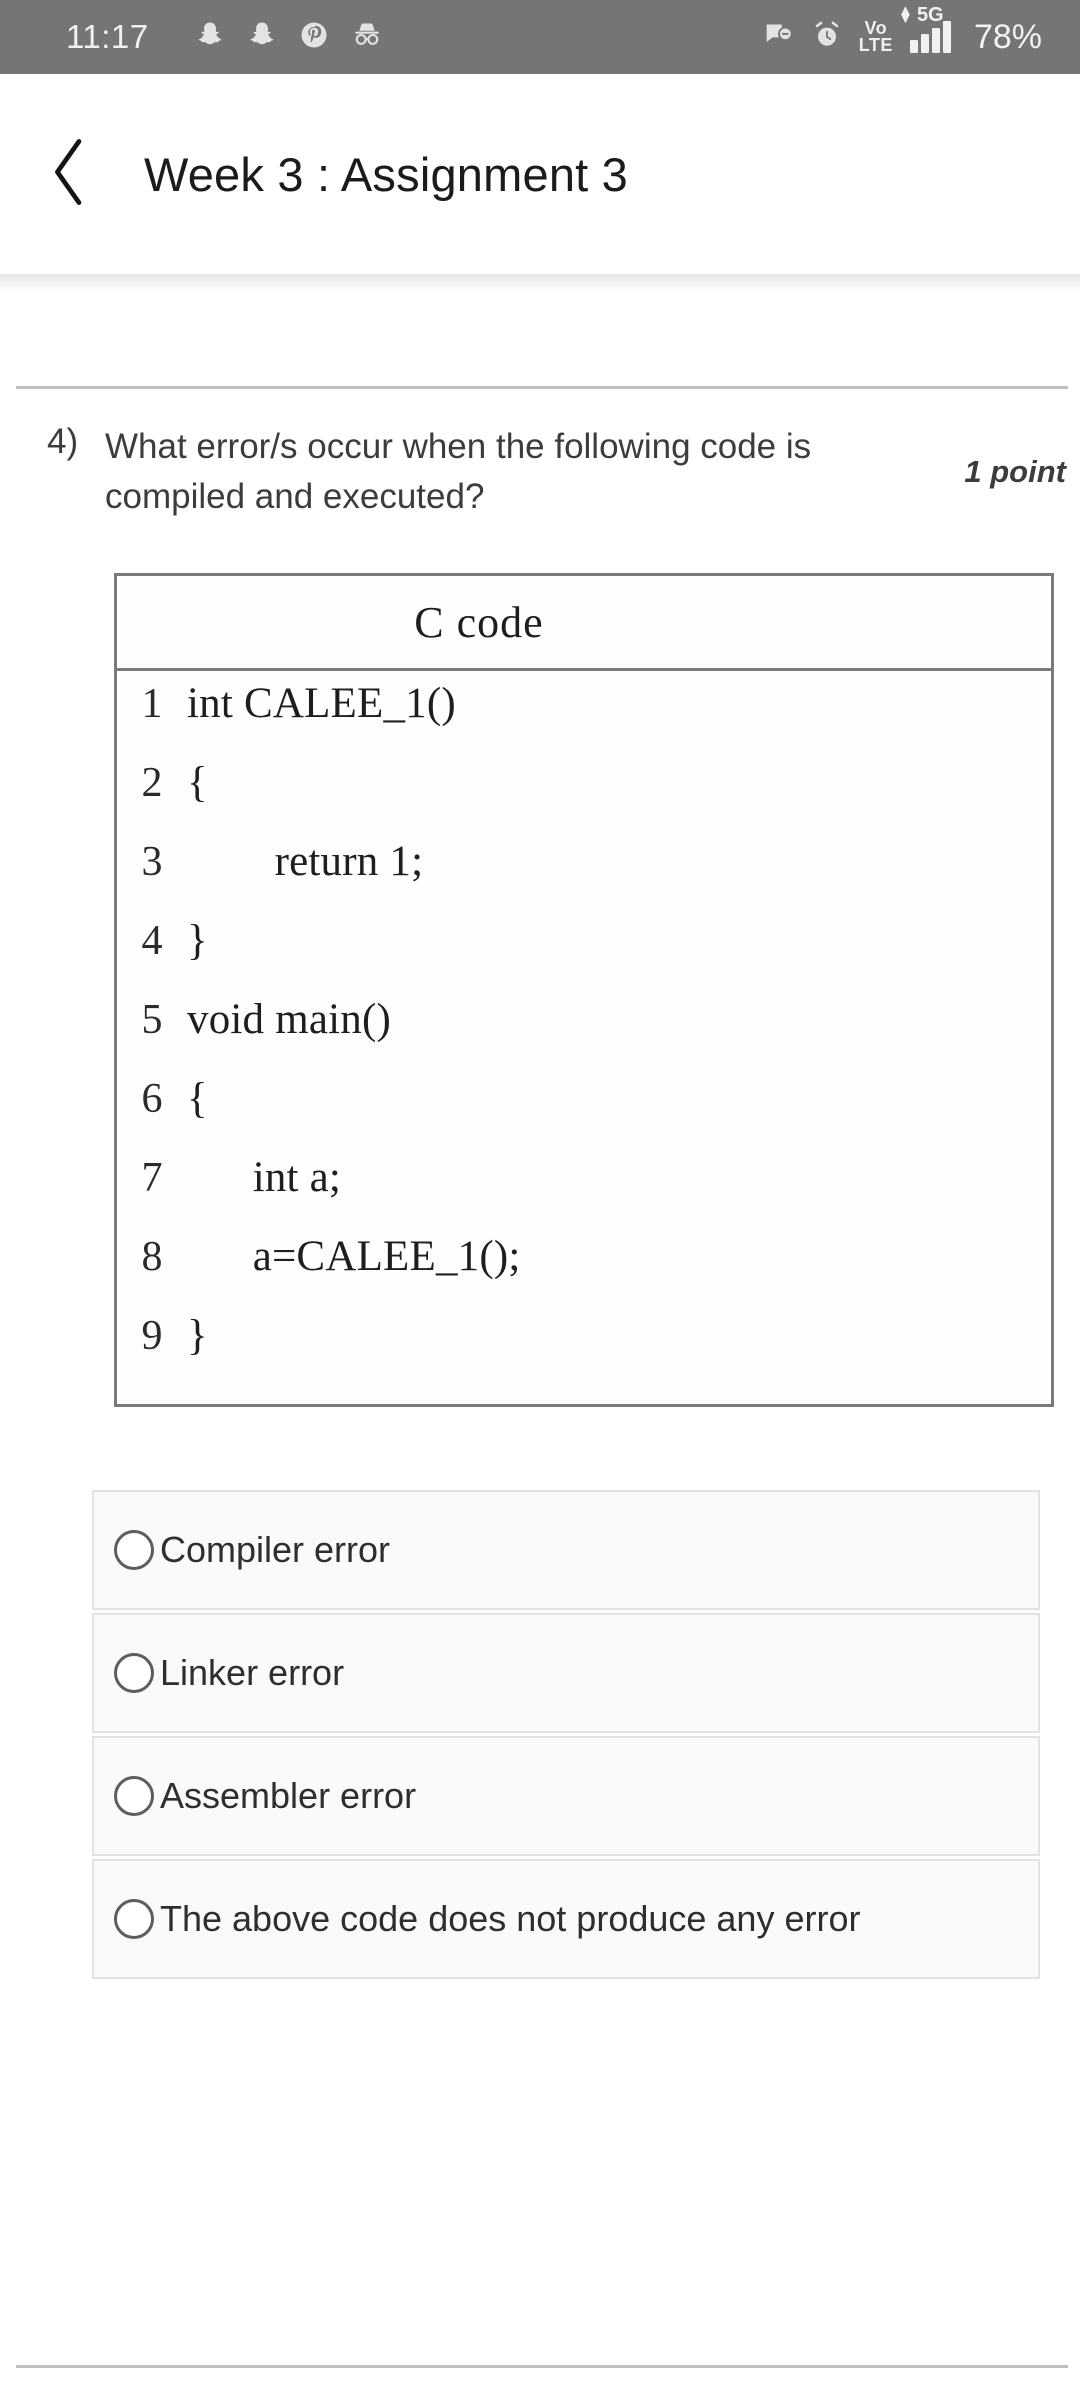  I want to click on code-line: 1 int CALEE_1(), so click(584, 718).